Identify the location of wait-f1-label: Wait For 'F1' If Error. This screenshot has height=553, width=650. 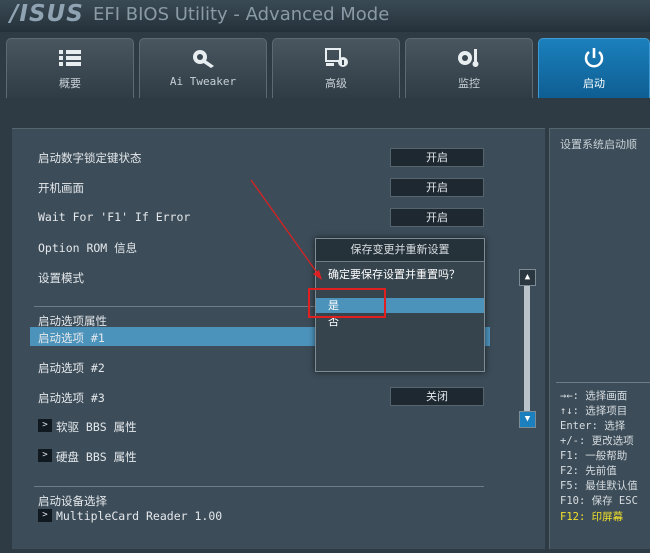
(114, 217).